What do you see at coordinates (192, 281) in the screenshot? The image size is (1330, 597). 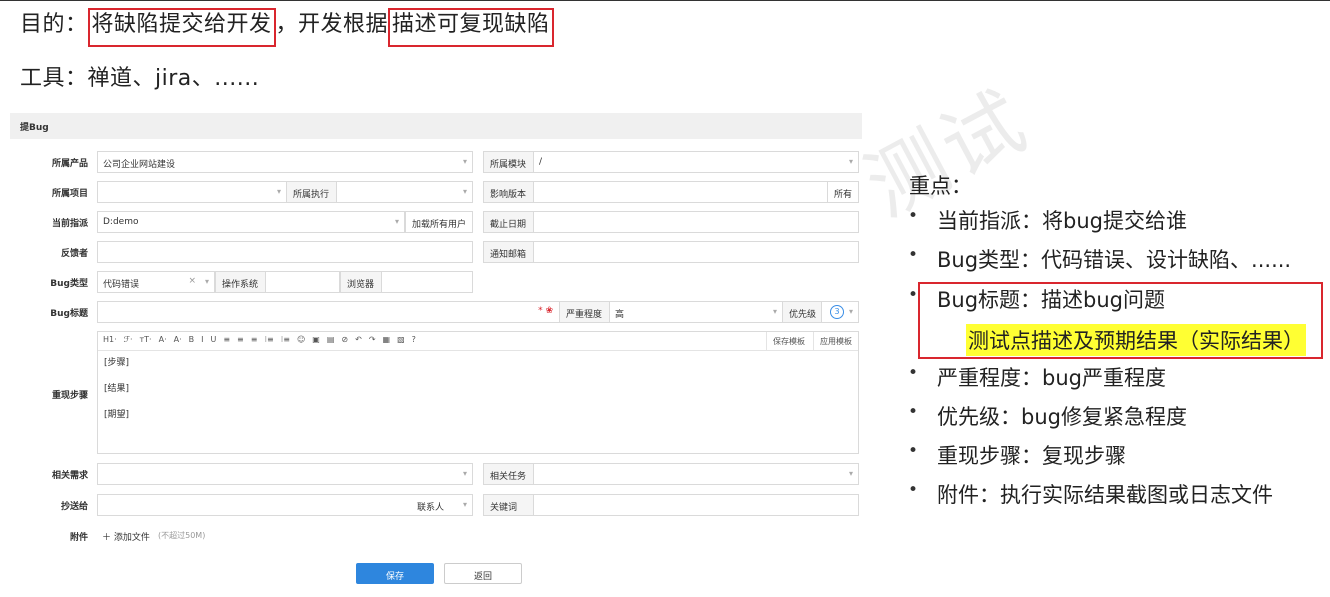 I see `clear-icon: ×` at bounding box center [192, 281].